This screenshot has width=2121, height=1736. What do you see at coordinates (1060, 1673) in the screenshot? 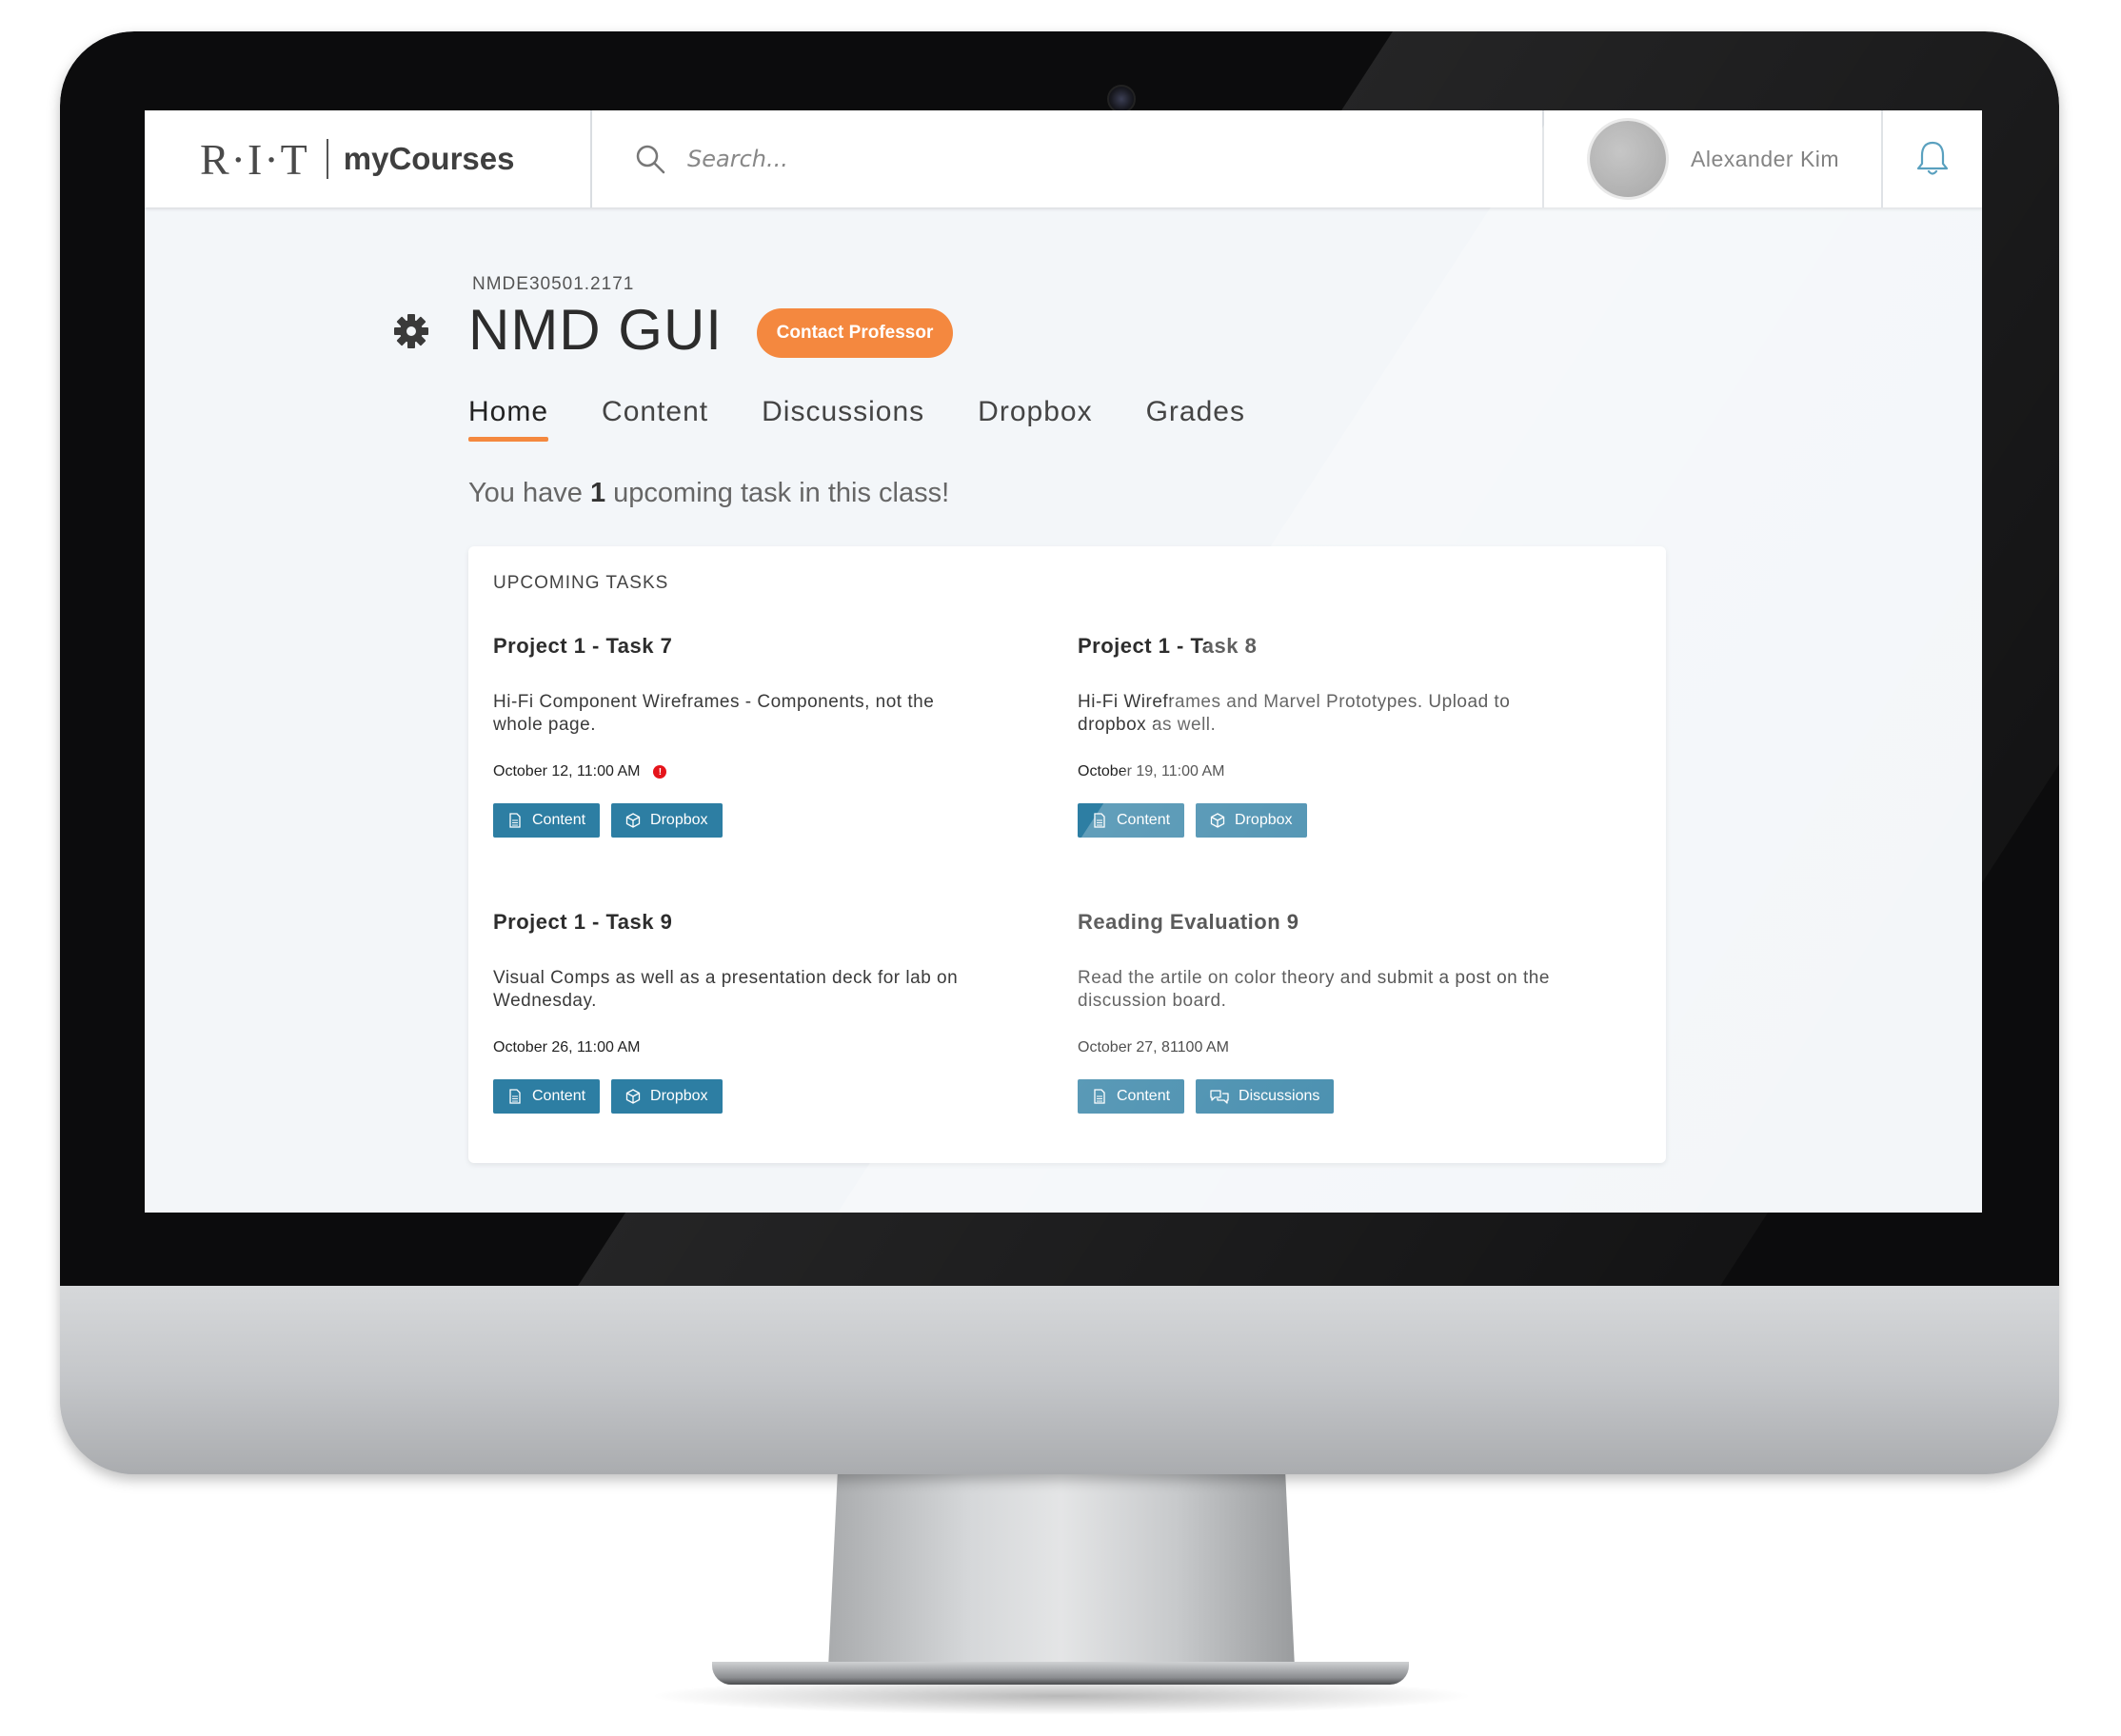
I see `monitor-stand-base` at bounding box center [1060, 1673].